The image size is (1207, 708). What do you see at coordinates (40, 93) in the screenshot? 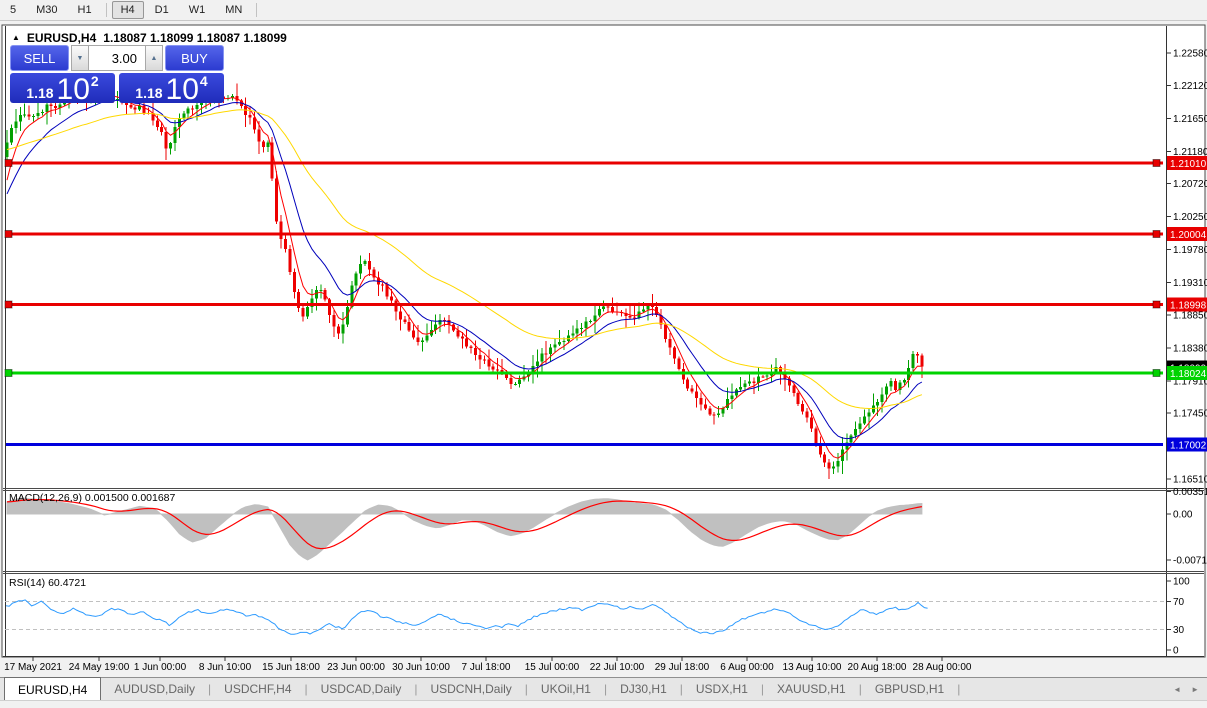
I see `sell-price-base: 1.18` at bounding box center [40, 93].